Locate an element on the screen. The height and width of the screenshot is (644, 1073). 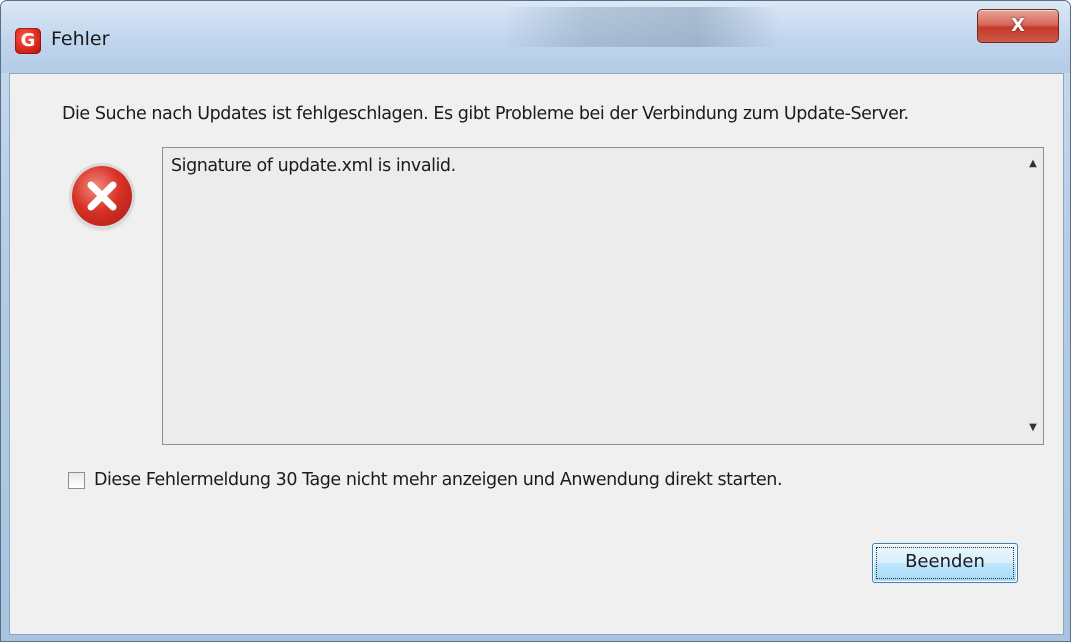
close-button: X is located at coordinates (1018, 26).